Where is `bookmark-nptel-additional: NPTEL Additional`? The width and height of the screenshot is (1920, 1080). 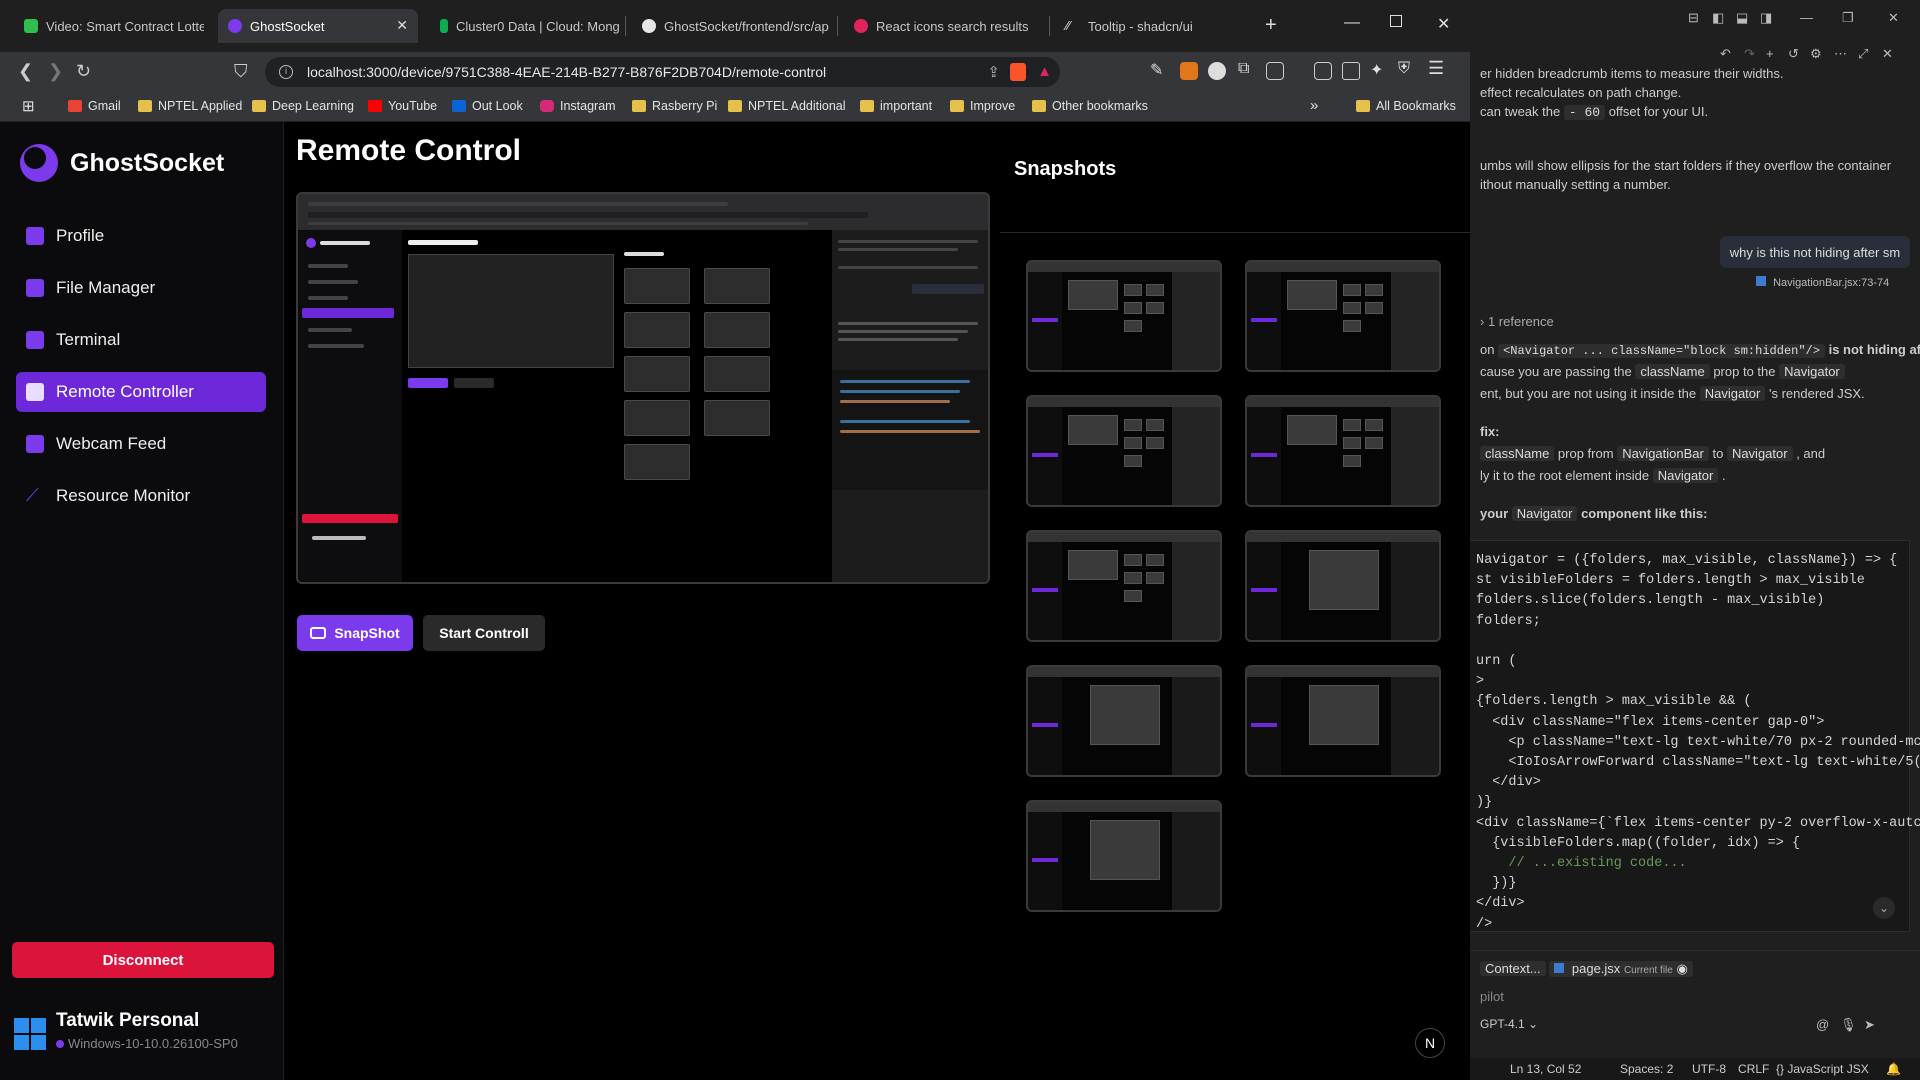
bookmark-nptel-additional: NPTEL Additional is located at coordinates (787, 106).